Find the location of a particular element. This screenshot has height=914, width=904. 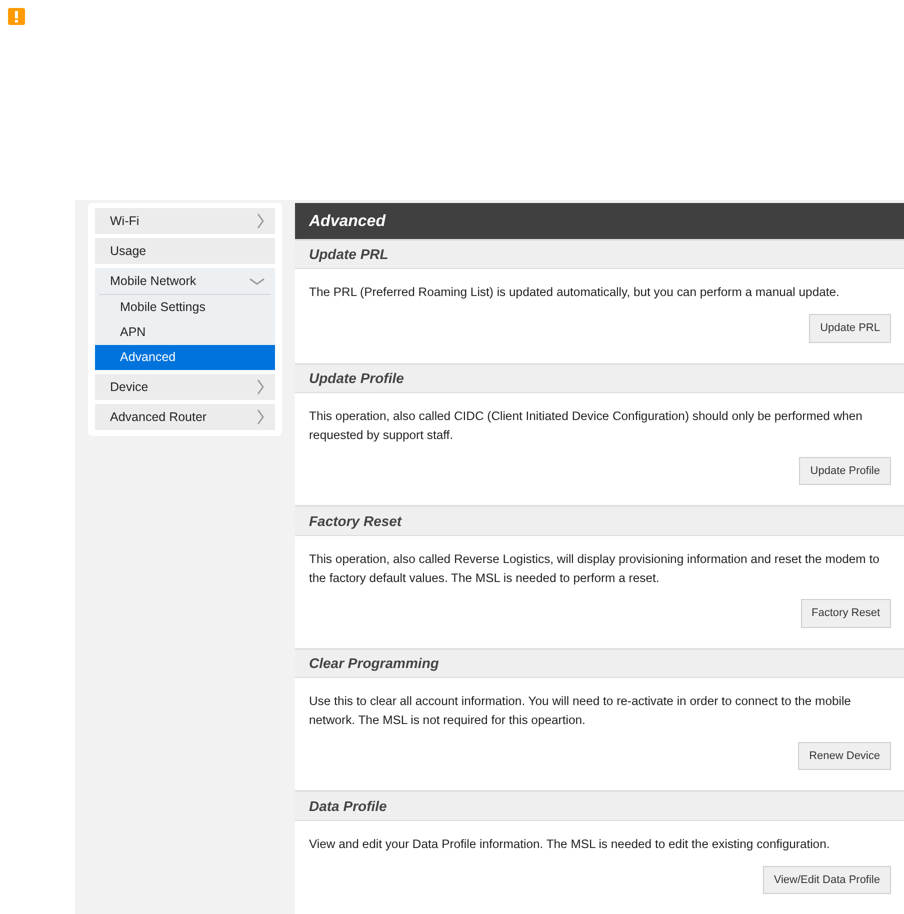

section-description: View and edit your Data Profile information. The MSL is needed to edit the existing configuration. is located at coordinates (570, 844).